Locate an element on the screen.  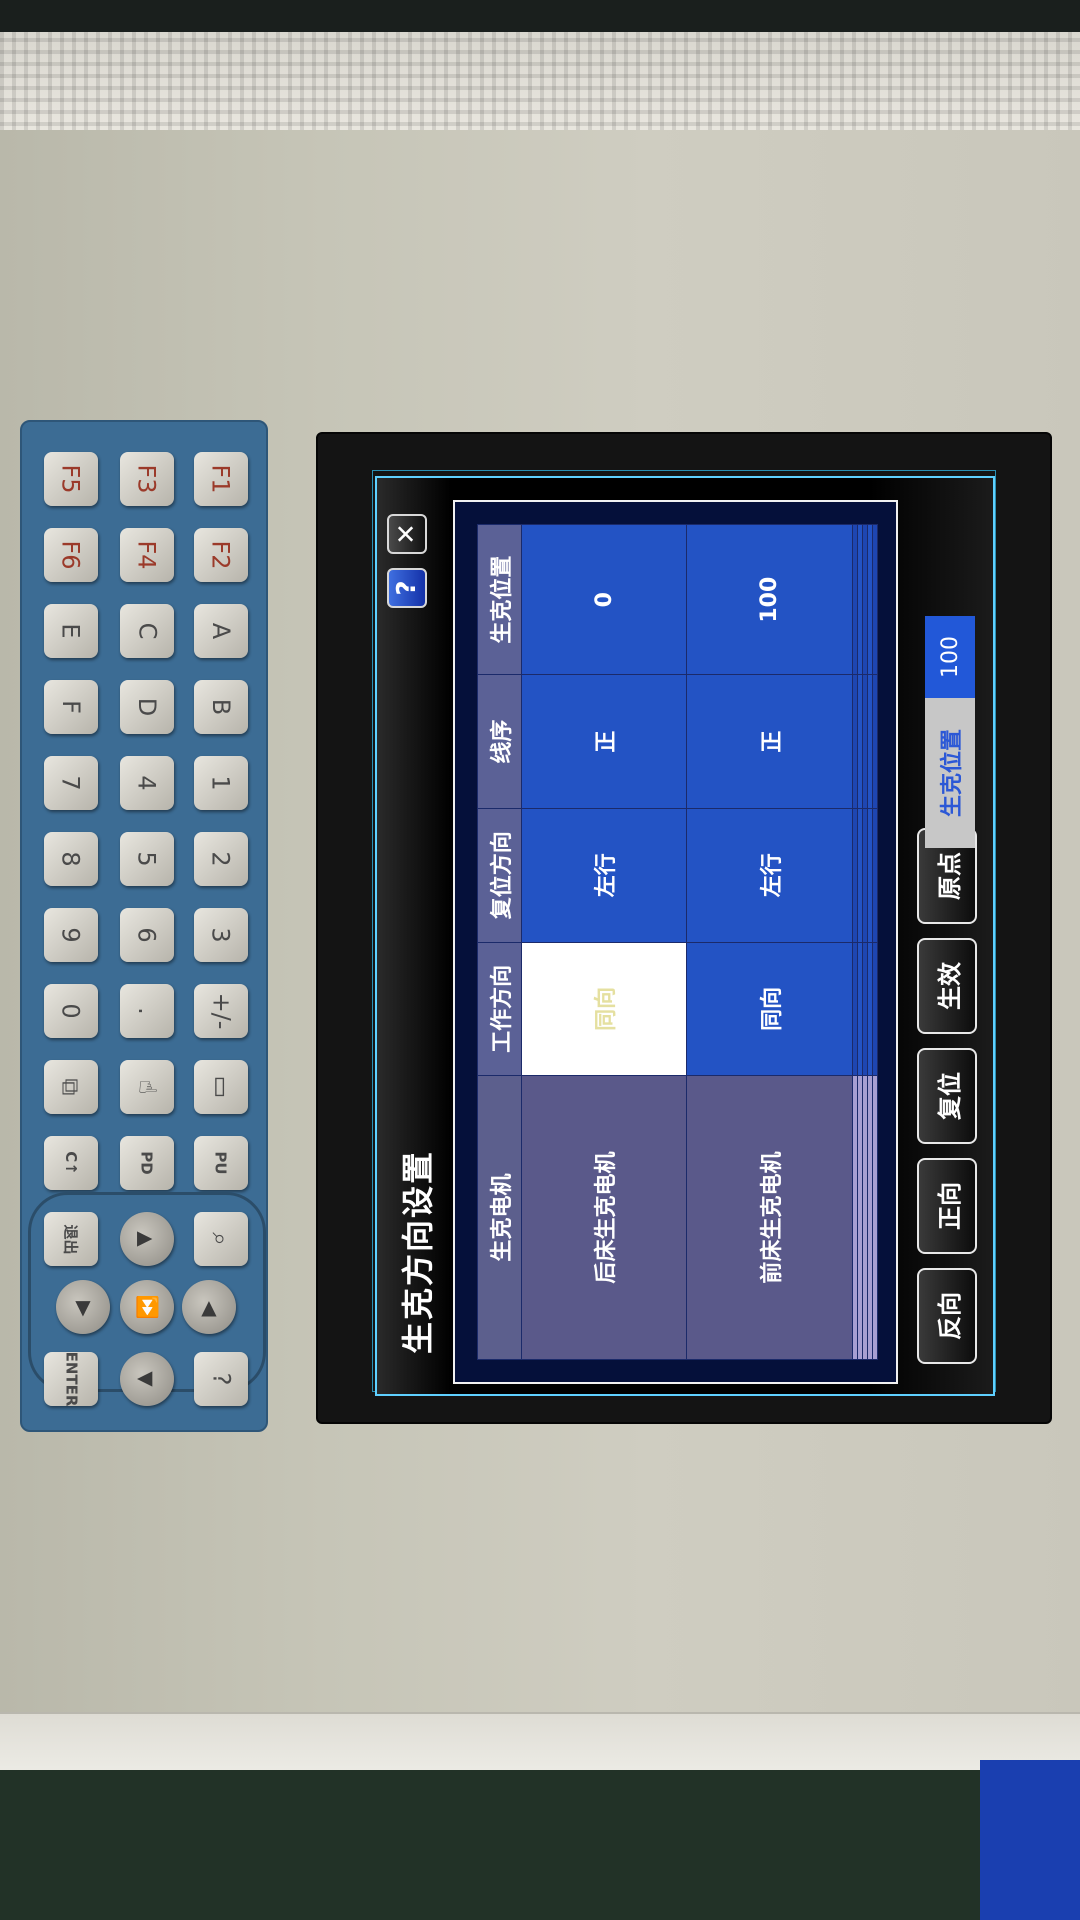
background-bottom is located at coordinates (540, 1845).